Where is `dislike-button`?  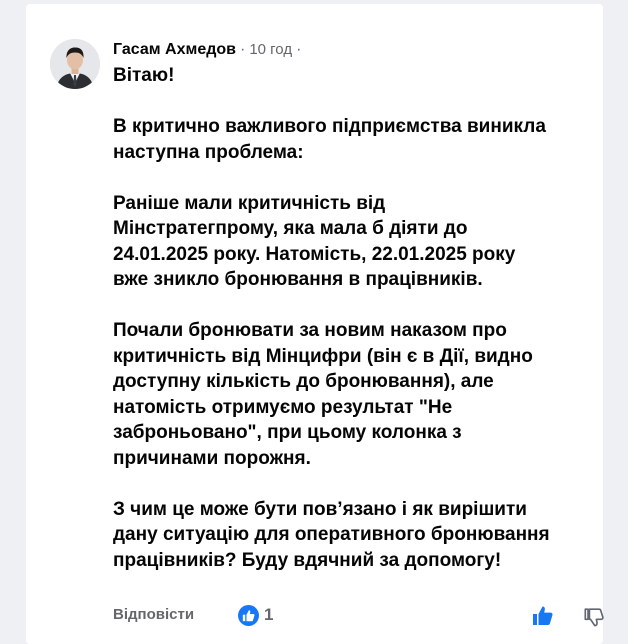
dislike-button is located at coordinates (594, 617).